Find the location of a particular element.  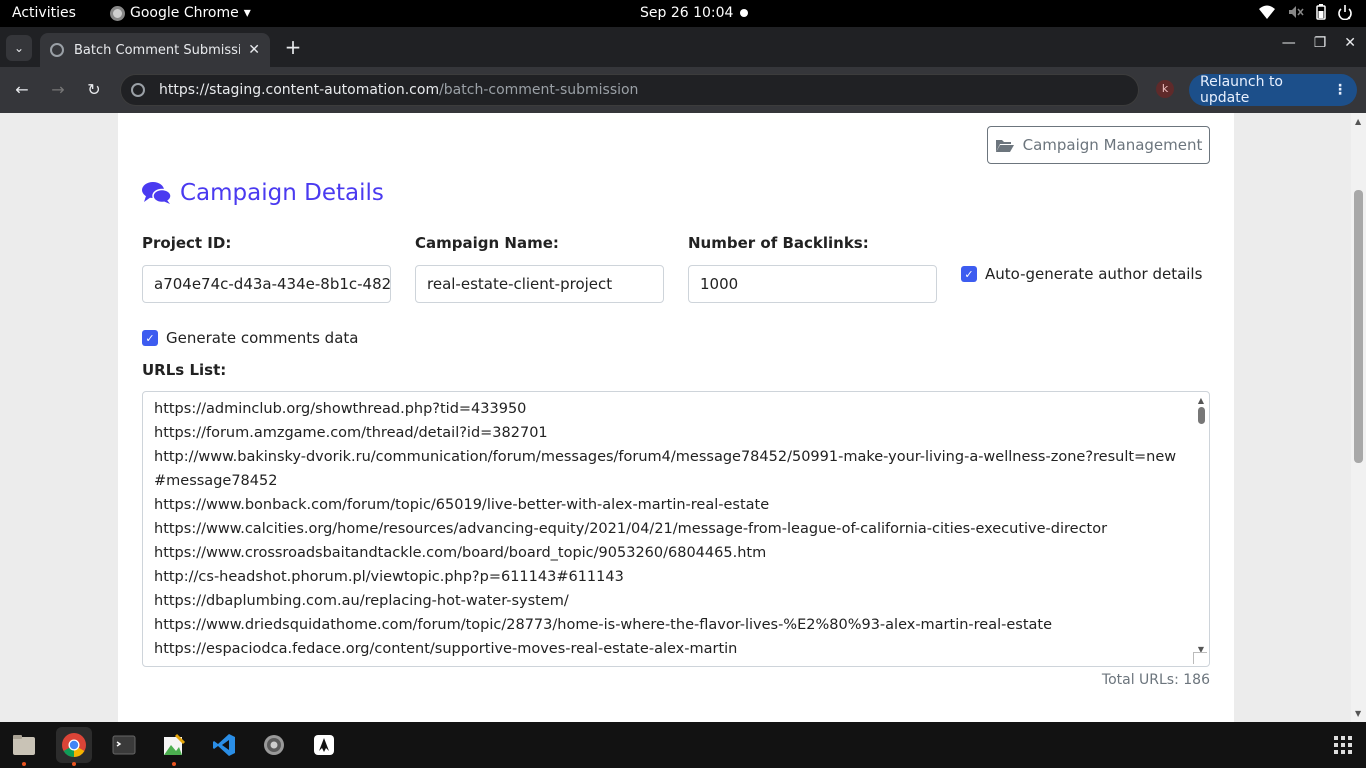

dock-chrome is located at coordinates (74, 746).